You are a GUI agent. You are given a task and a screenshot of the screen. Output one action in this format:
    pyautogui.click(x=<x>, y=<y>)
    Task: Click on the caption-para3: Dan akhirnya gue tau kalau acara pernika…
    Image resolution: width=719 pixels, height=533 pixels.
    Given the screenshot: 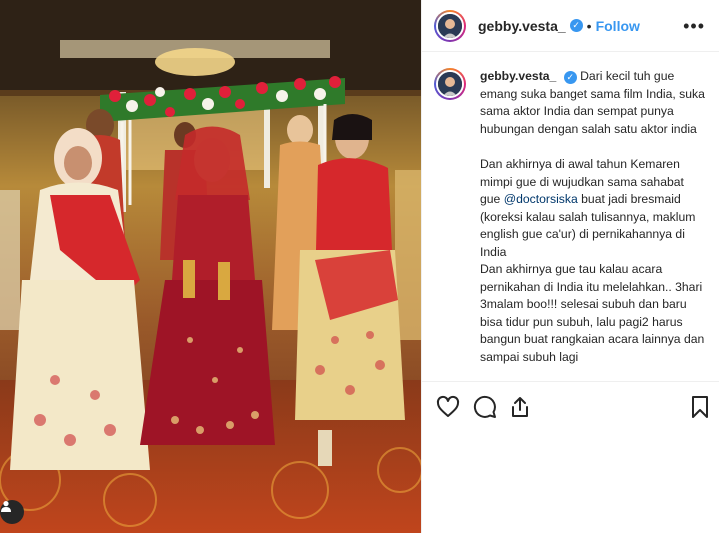 What is the action you would take?
    pyautogui.click(x=592, y=313)
    